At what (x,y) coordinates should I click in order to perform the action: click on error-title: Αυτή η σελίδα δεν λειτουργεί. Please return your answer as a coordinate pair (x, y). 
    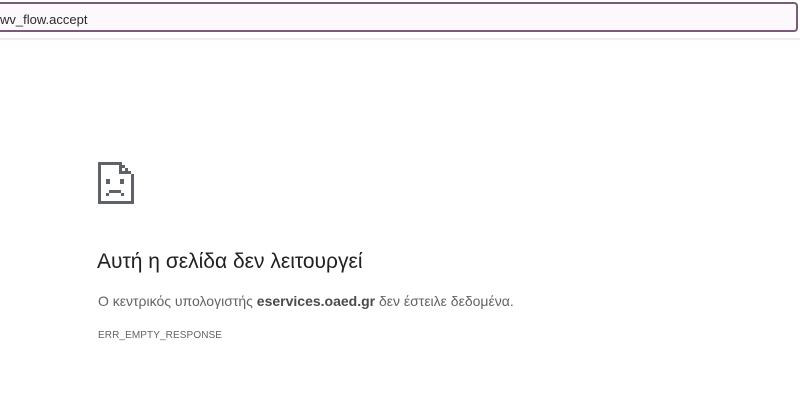
    Looking at the image, I should click on (230, 261).